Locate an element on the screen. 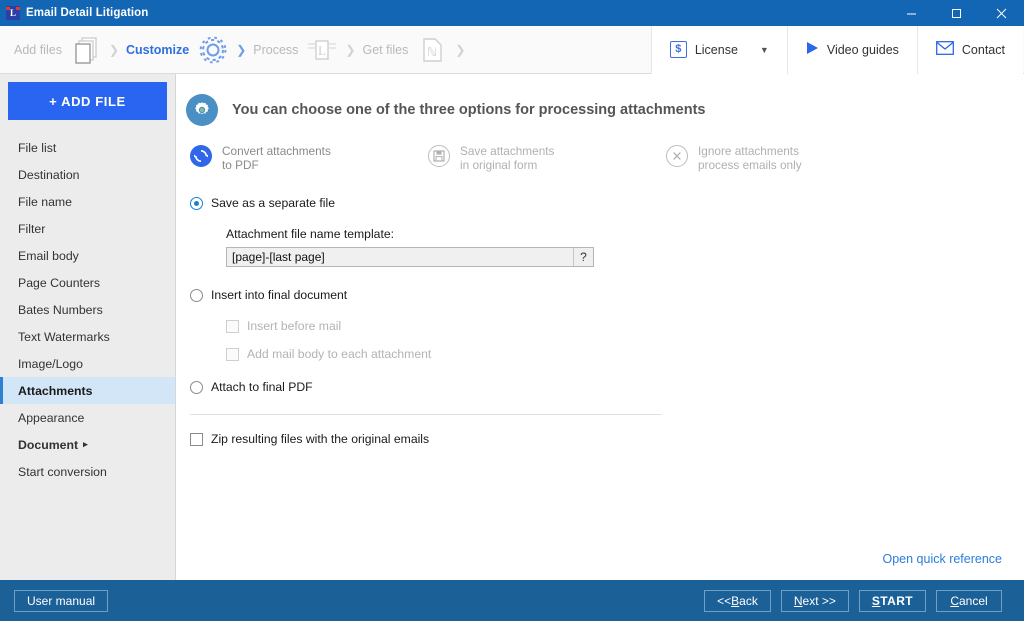  license-button: $ License ▼ is located at coordinates (718, 49).